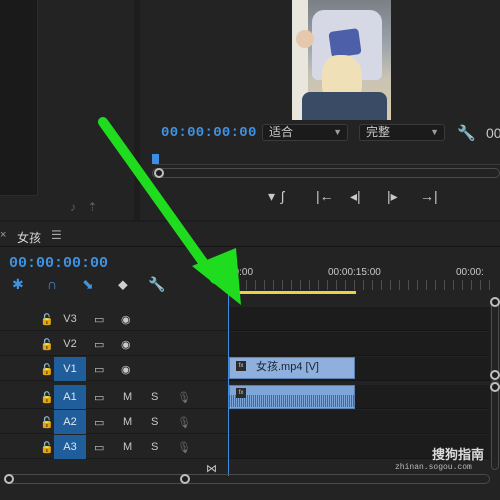 This screenshot has height=500, width=500. What do you see at coordinates (325, 196) in the screenshot?
I see `go-to-in-icon: |←` at bounding box center [325, 196].